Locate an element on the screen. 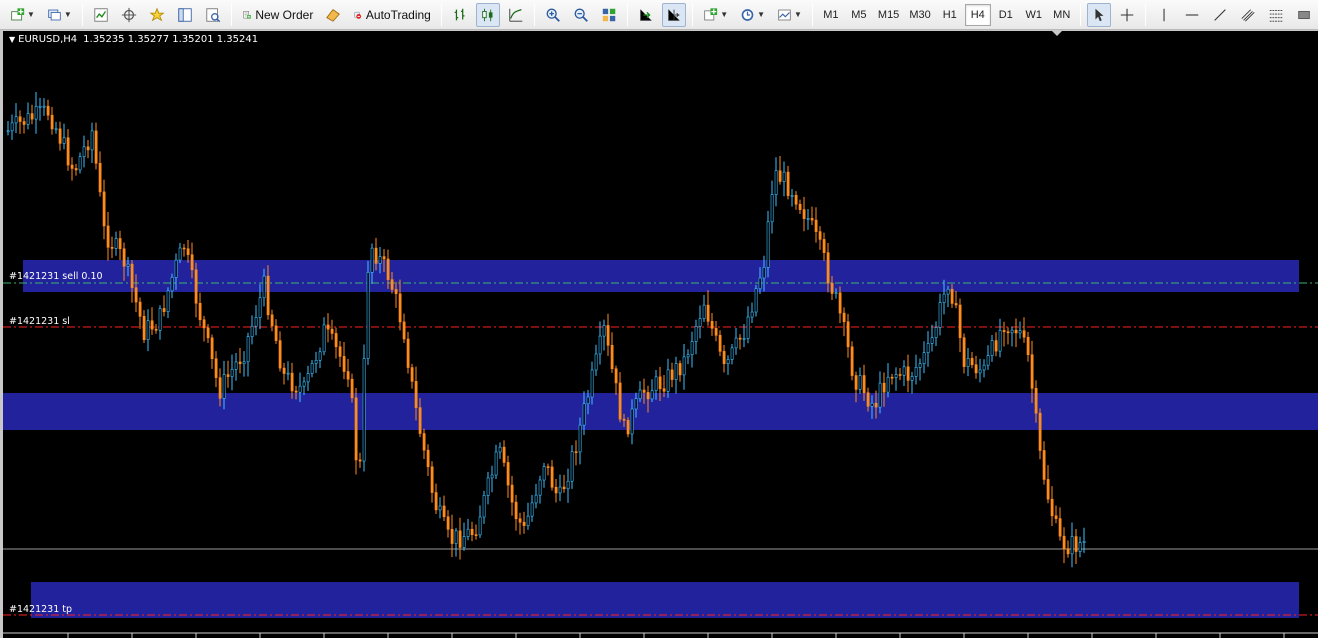 The image size is (1318, 638). indicators-button: ▼ is located at coordinates (715, 15).